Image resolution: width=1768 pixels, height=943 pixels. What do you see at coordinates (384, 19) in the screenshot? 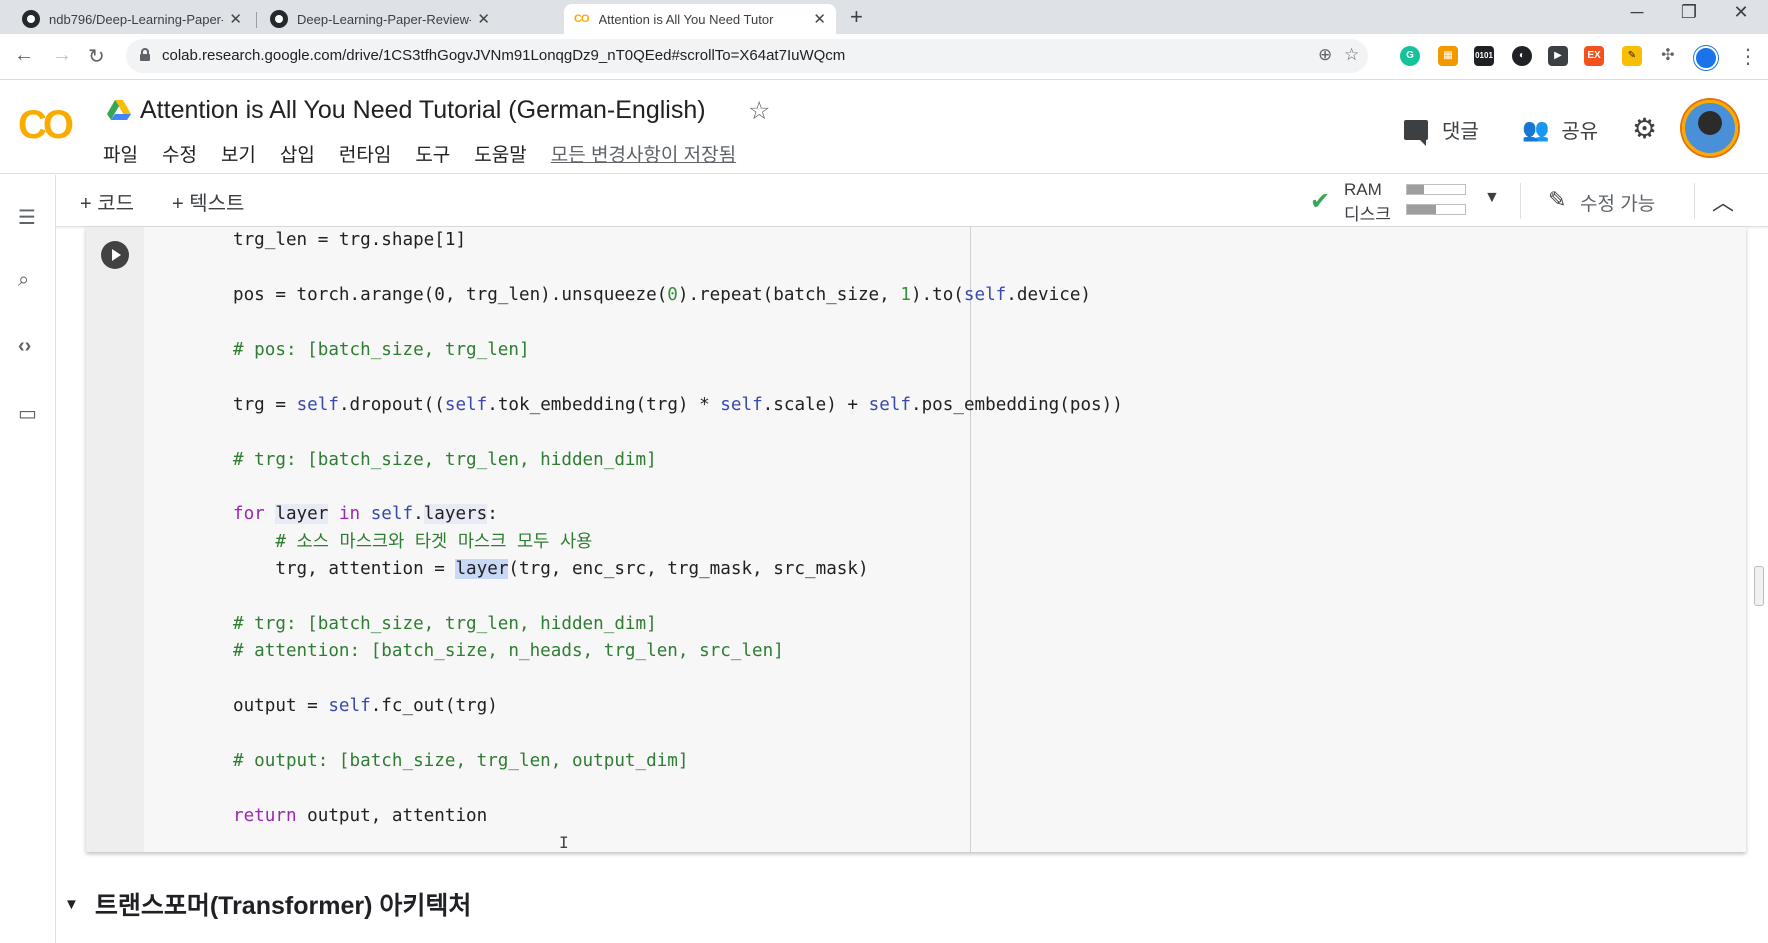
I see `tab-title: Deep-Learning-Paper-Review-ar` at bounding box center [384, 19].